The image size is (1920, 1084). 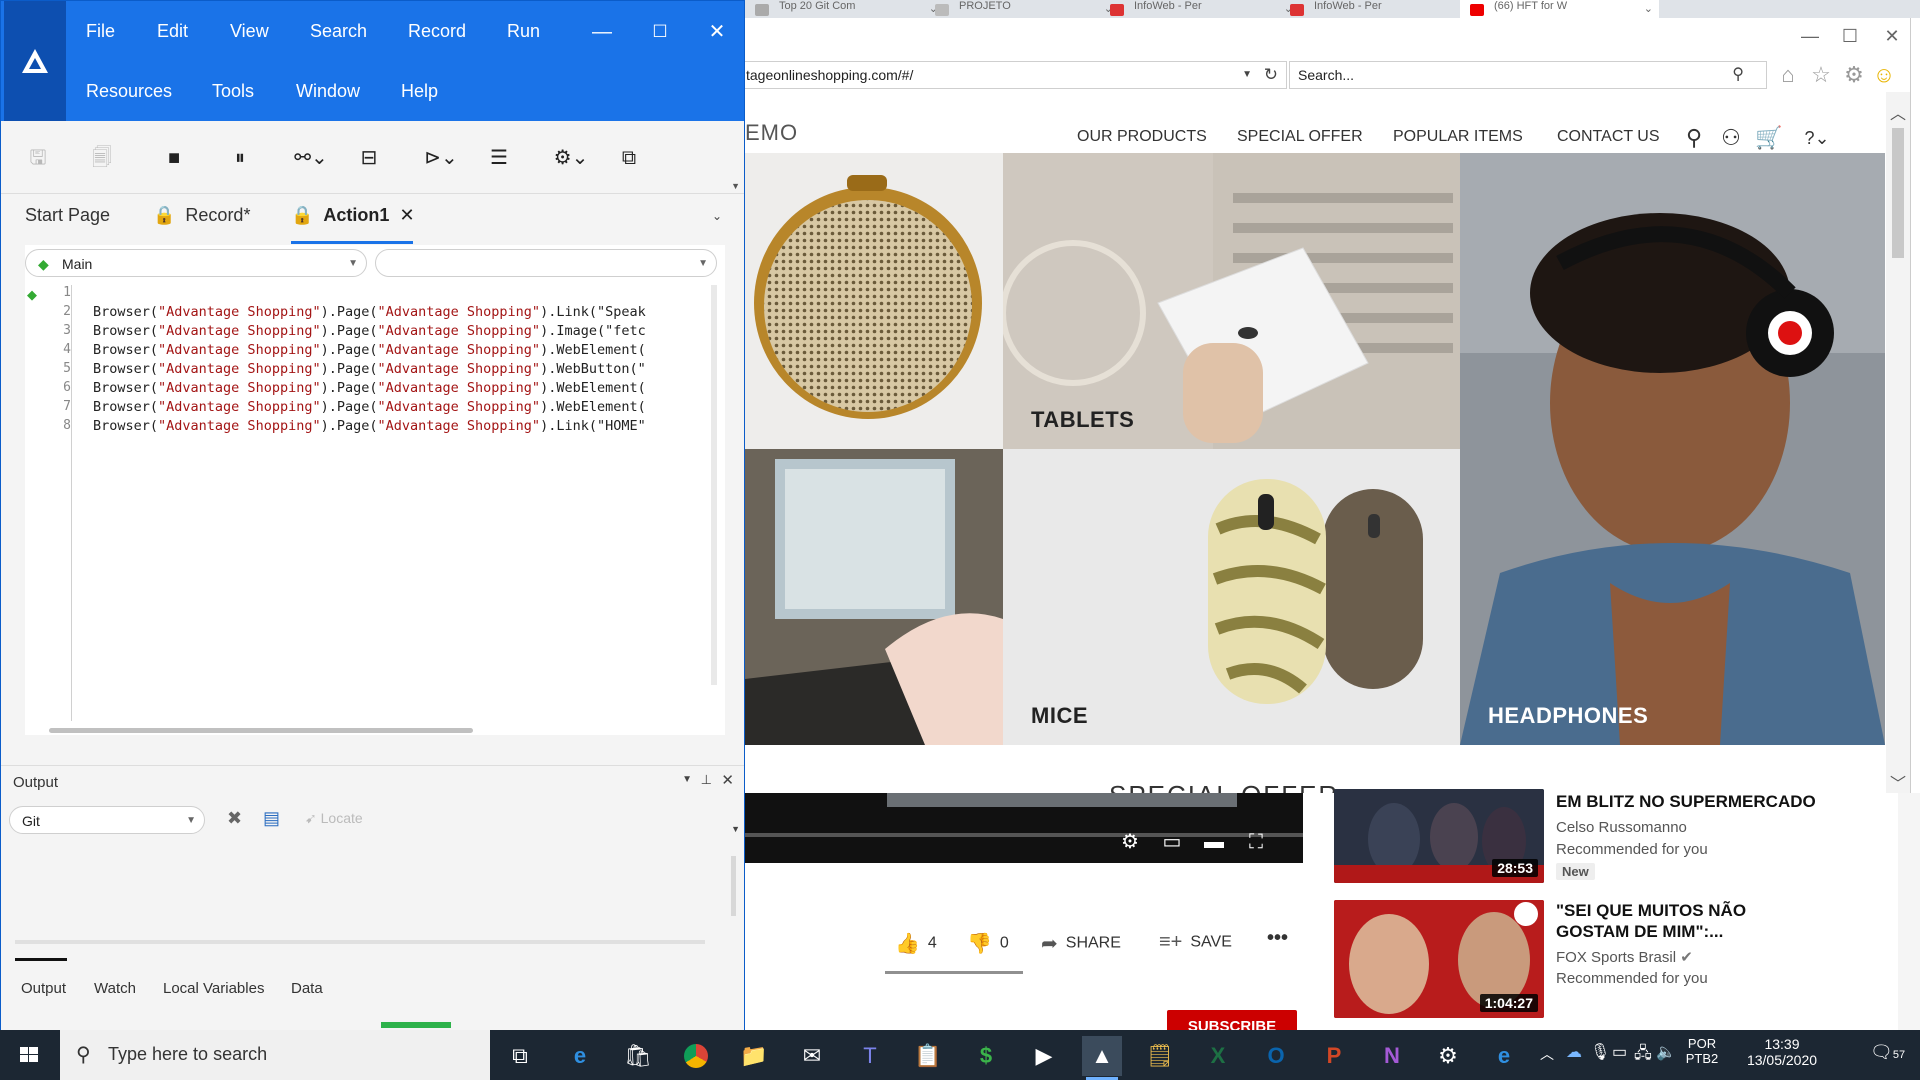 What do you see at coordinates (1214, 842) in the screenshot?
I see `theater-mode-icon: ▬` at bounding box center [1214, 842].